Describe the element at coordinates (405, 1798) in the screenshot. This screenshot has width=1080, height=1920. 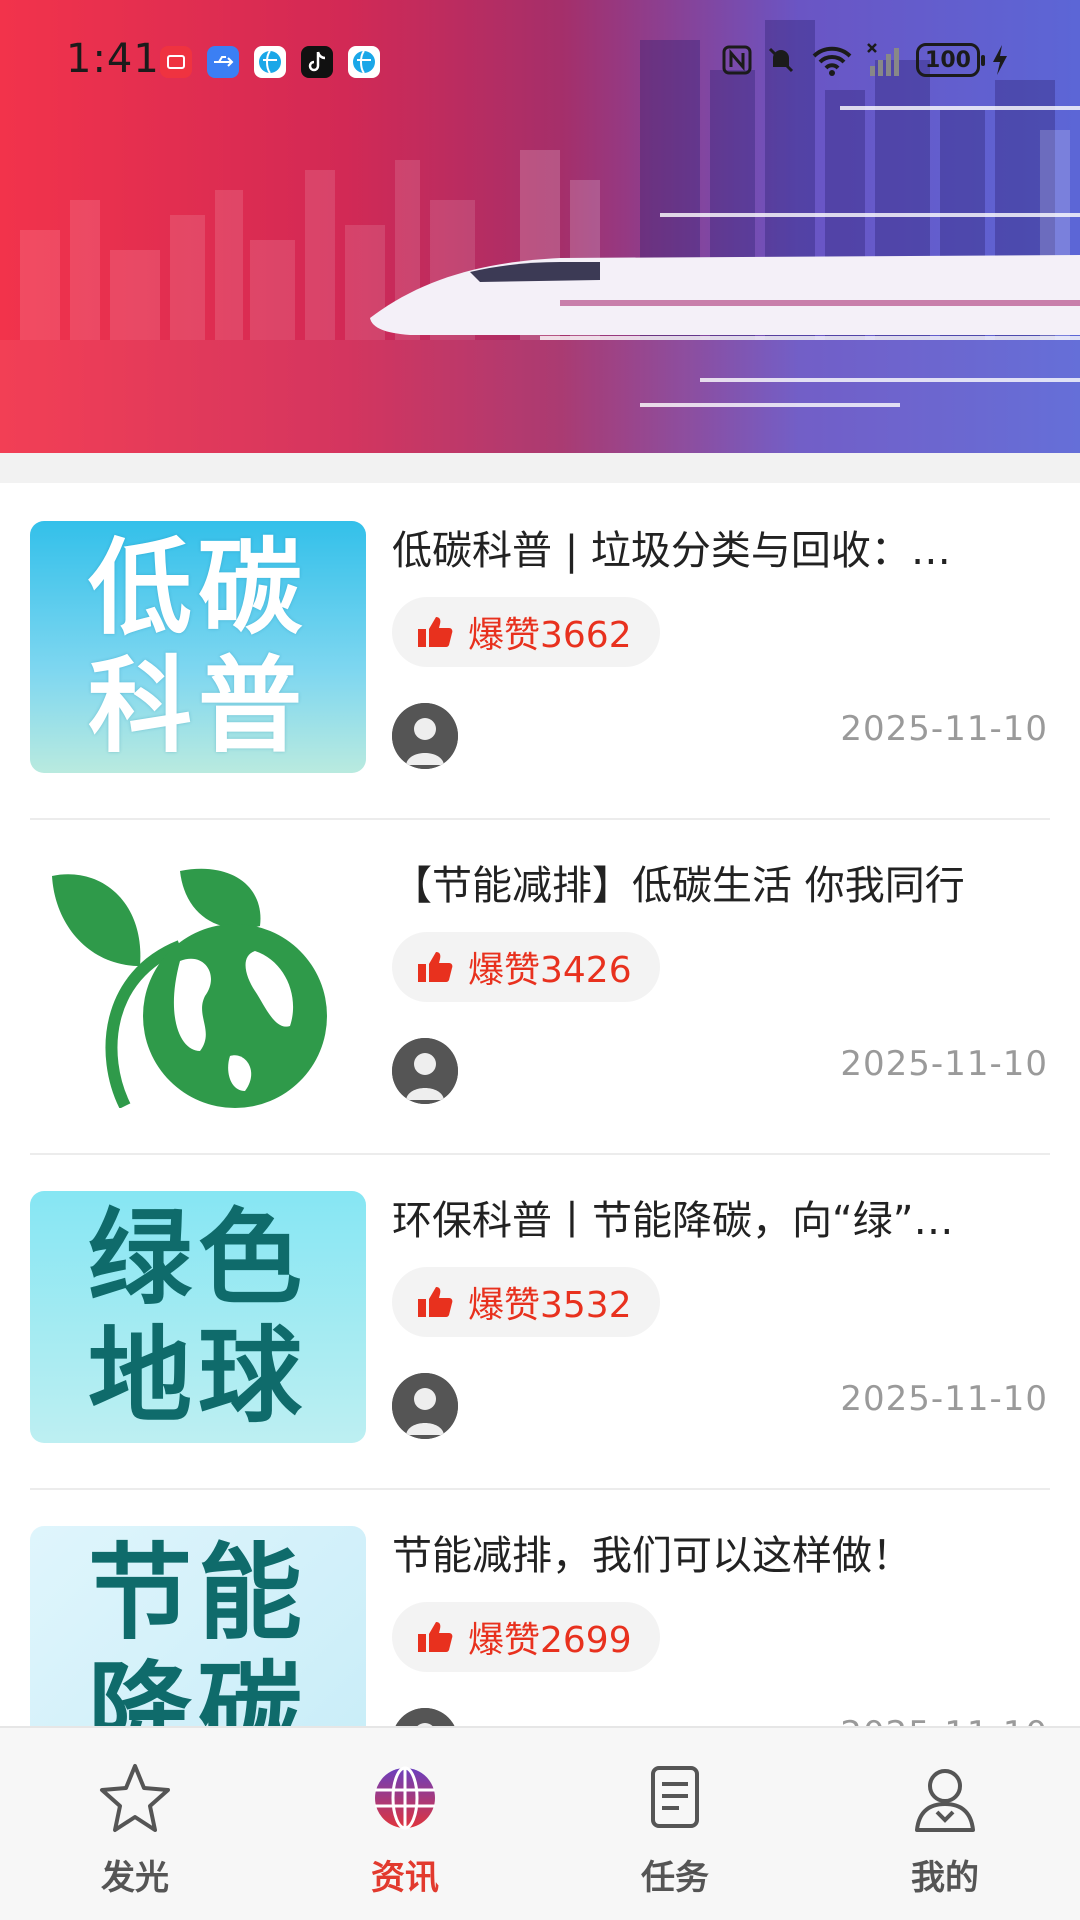
I see `globe-icon` at that location.